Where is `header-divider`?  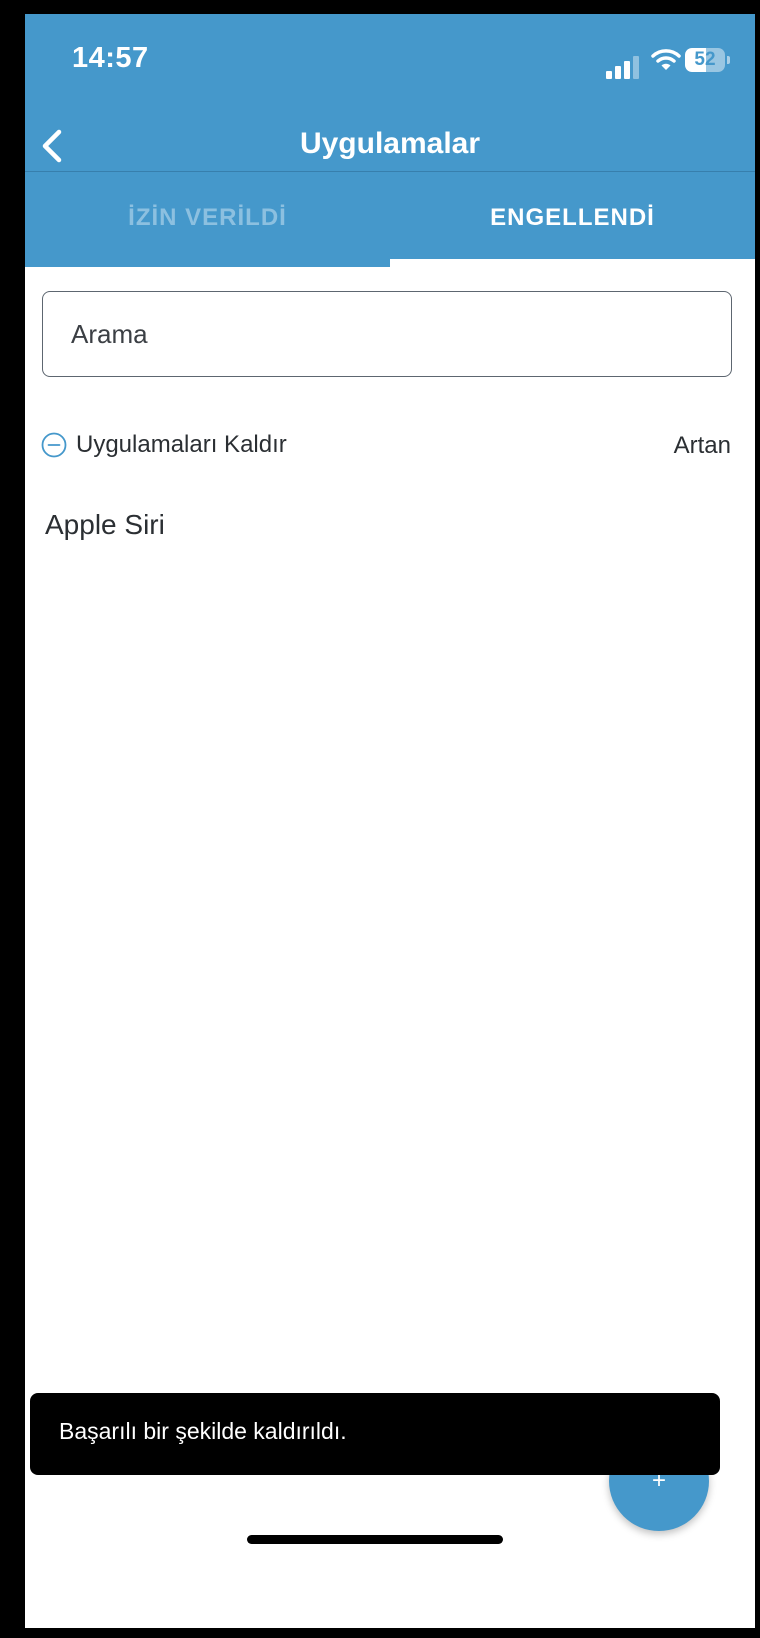 header-divider is located at coordinates (390, 171).